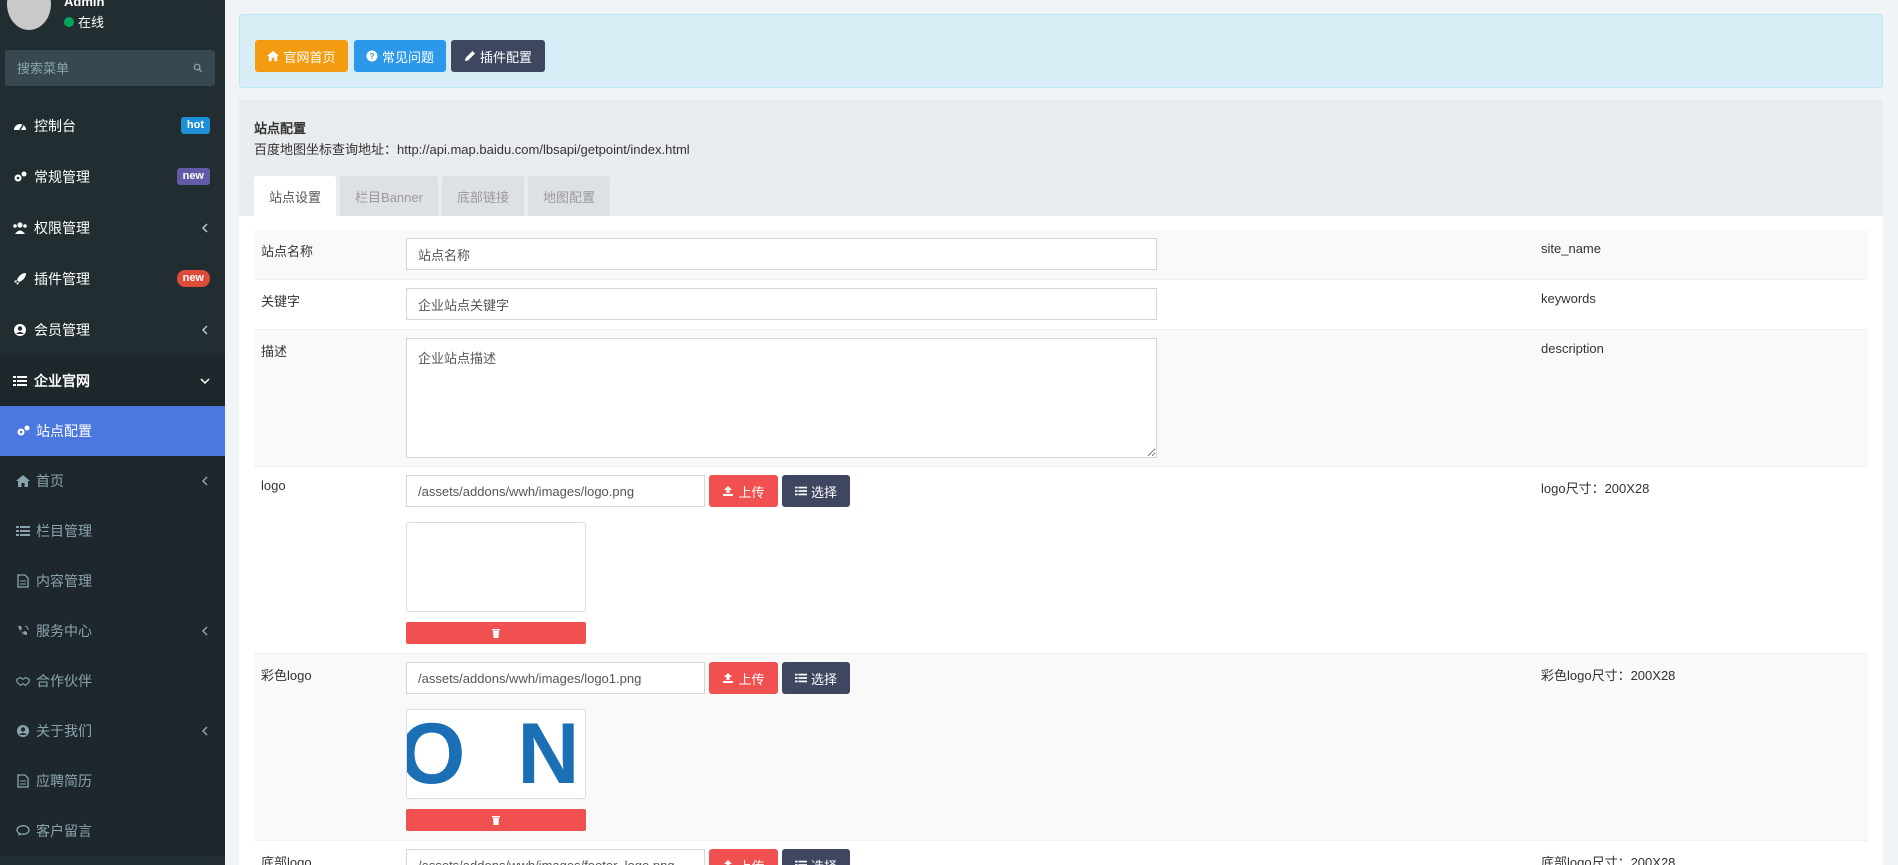 Image resolution: width=1898 pixels, height=865 pixels. What do you see at coordinates (64, 781) in the screenshot?
I see `sidebar-item-label: 应聘简历` at bounding box center [64, 781].